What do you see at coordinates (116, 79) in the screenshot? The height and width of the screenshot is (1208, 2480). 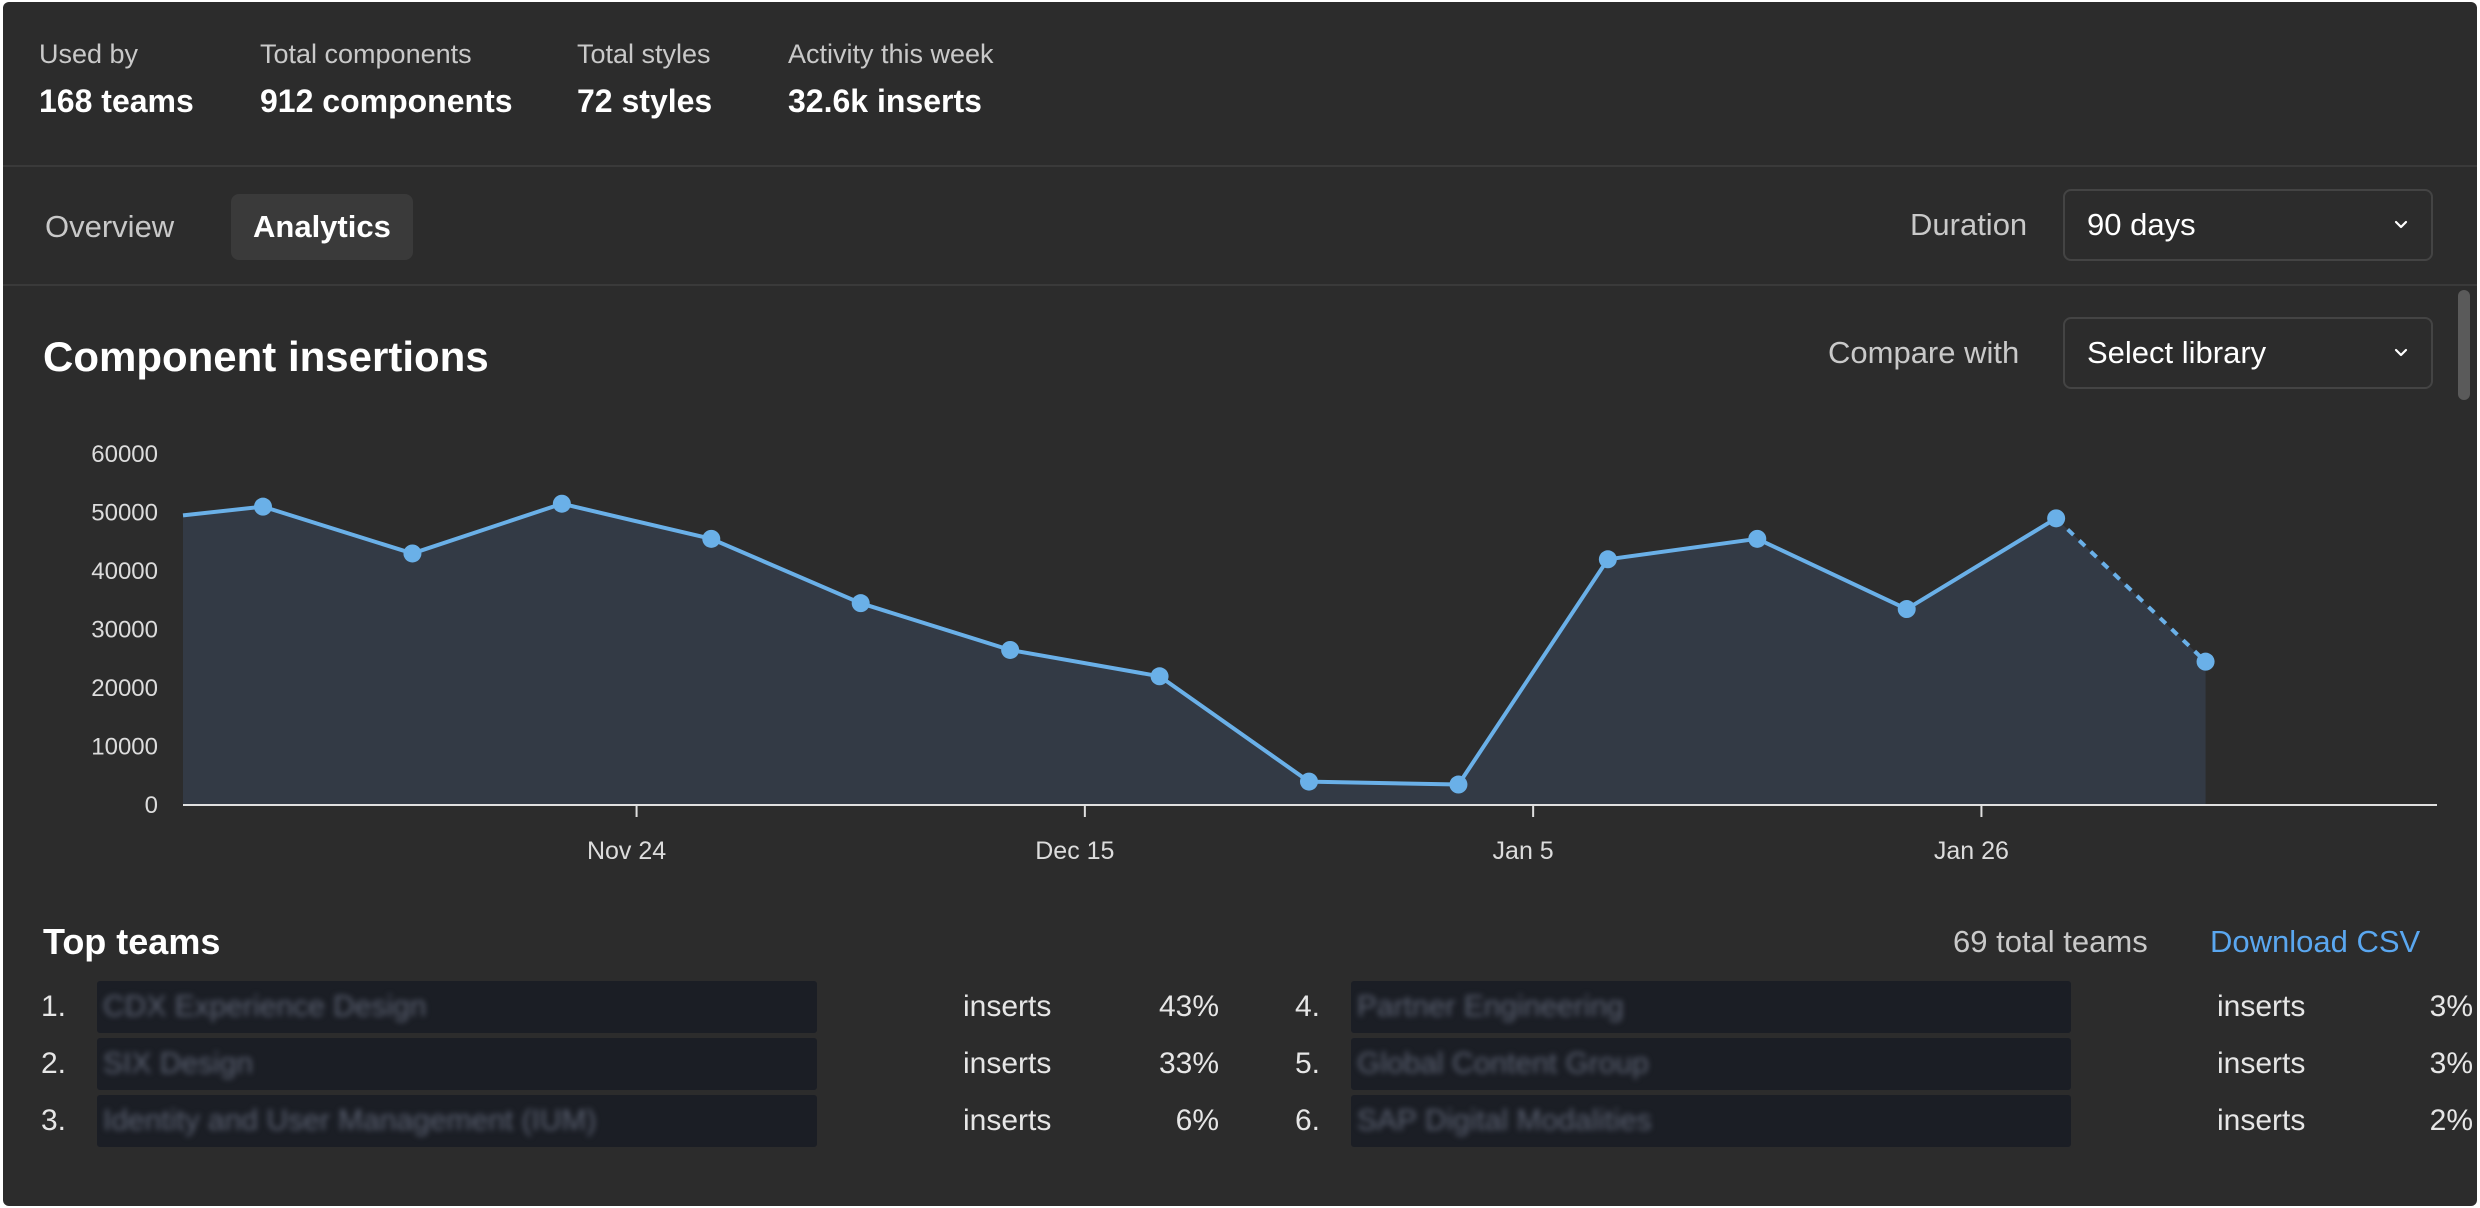 I see `stat-used-by: Used by 168 teams` at bounding box center [116, 79].